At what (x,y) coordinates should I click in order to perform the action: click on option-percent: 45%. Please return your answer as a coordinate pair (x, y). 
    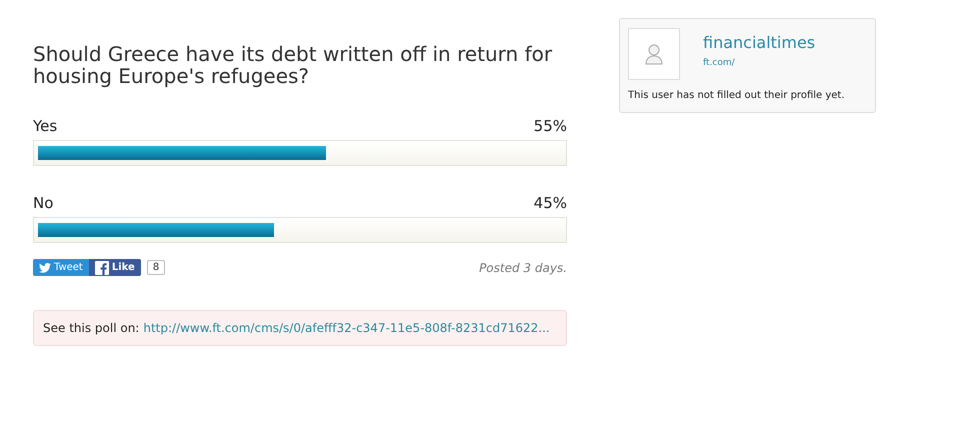
    Looking at the image, I should click on (550, 203).